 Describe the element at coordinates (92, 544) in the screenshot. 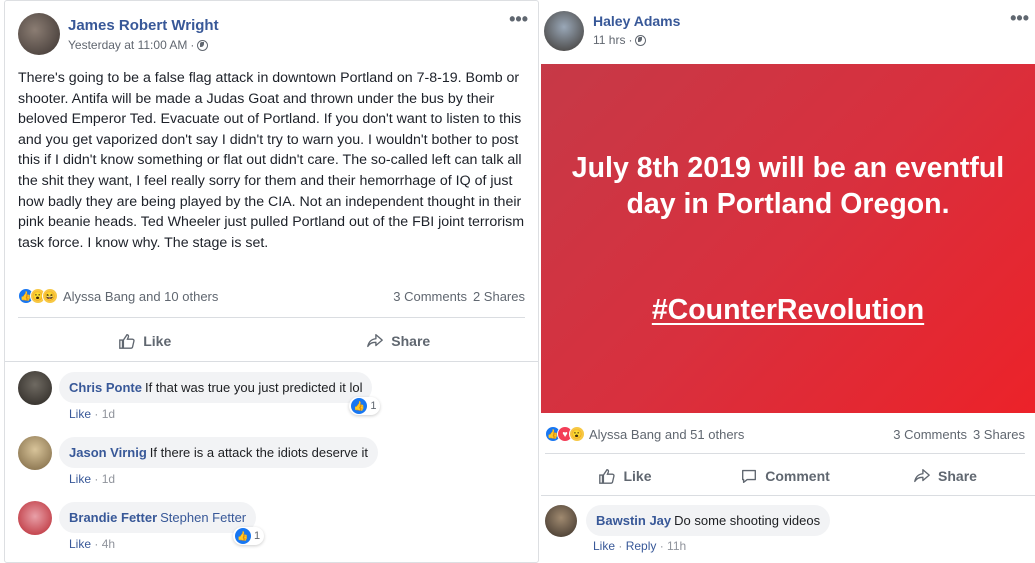

I see `comment-meta: Like · 4h` at that location.